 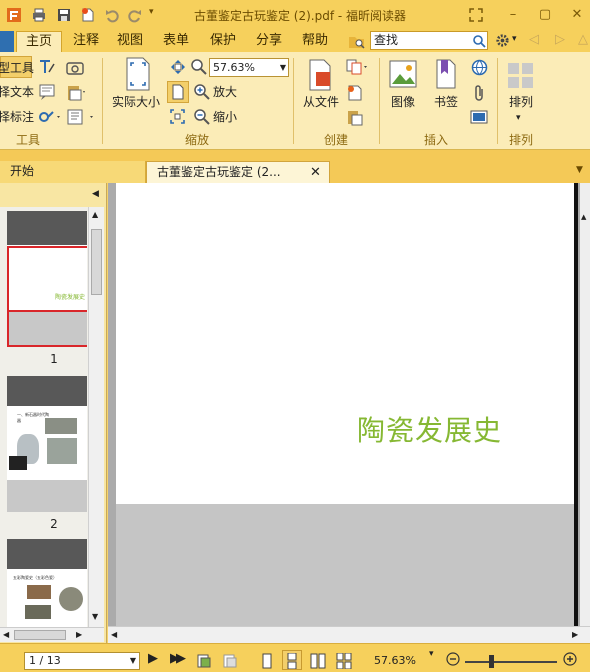 What do you see at coordinates (135, 15) in the screenshot?
I see `redo-icon` at bounding box center [135, 15].